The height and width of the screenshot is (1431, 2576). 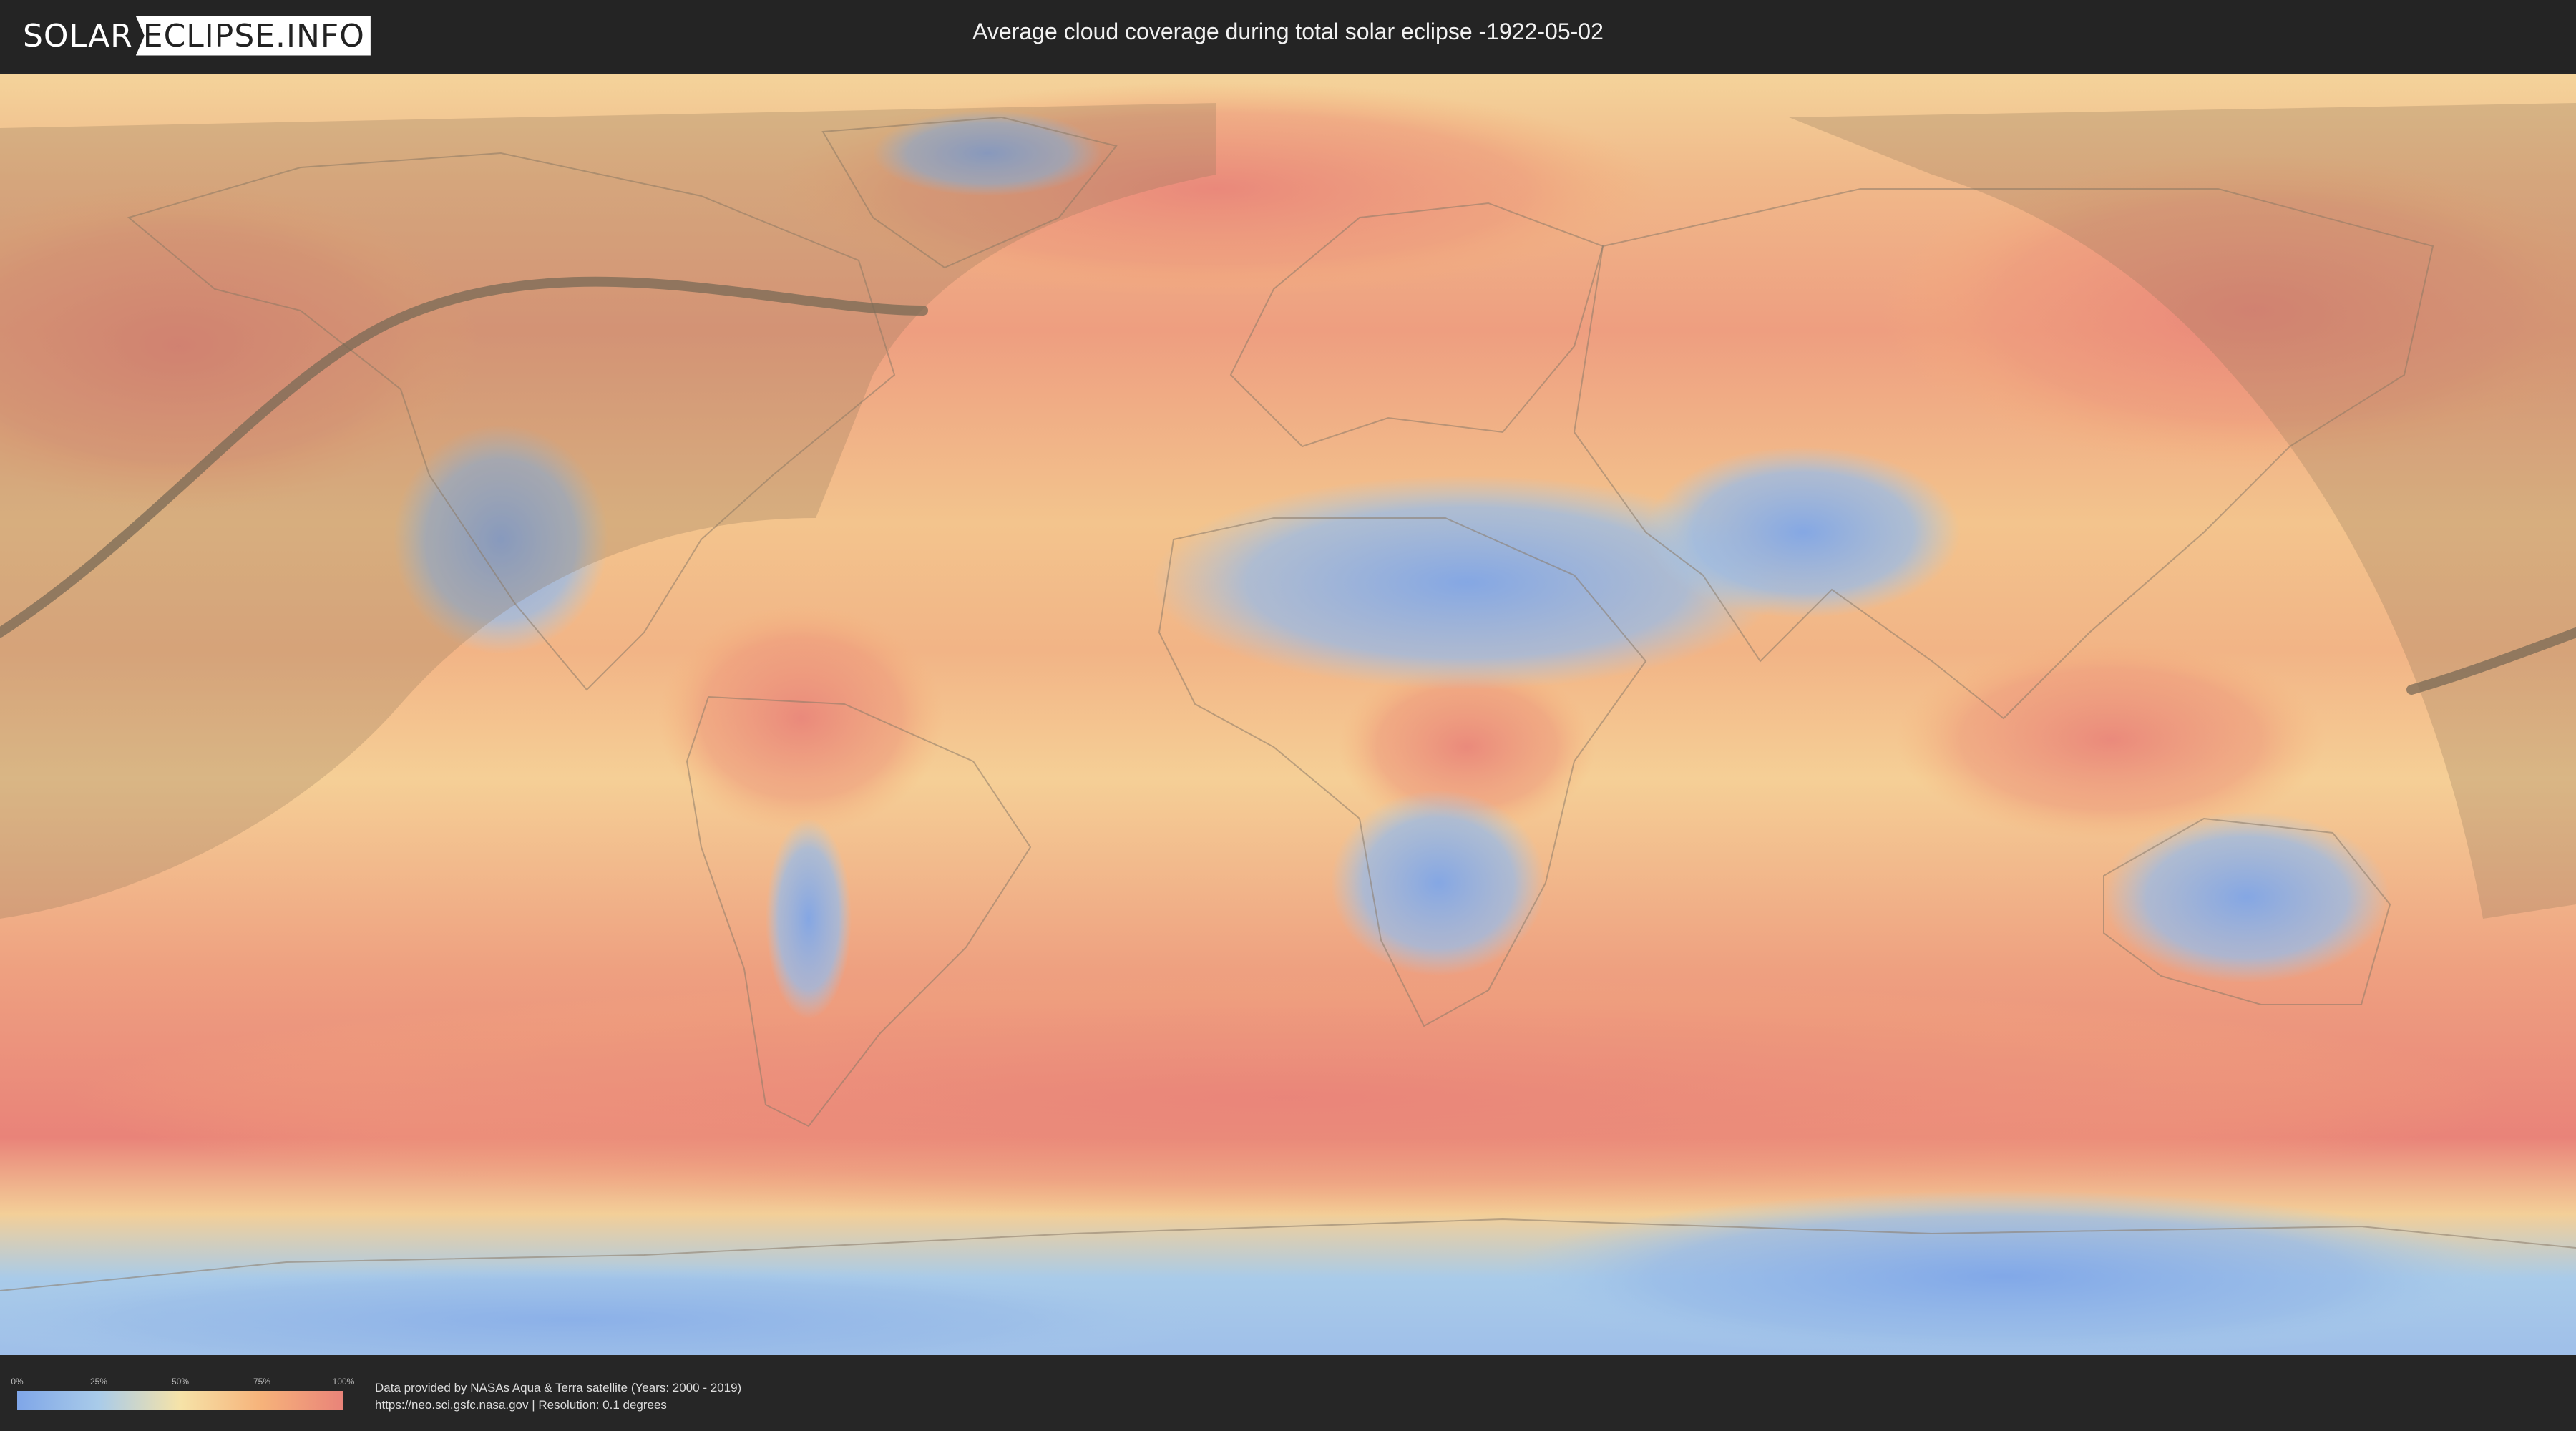 I want to click on legend-ticks: 0% 25% 50% 75% 100%, so click(x=182, y=1384).